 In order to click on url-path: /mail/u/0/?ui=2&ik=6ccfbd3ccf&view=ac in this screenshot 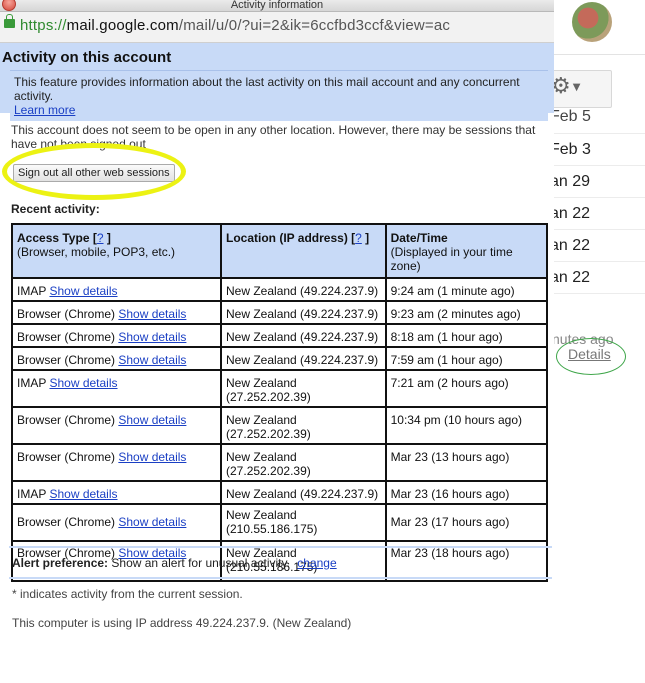, I will do `click(314, 25)`.